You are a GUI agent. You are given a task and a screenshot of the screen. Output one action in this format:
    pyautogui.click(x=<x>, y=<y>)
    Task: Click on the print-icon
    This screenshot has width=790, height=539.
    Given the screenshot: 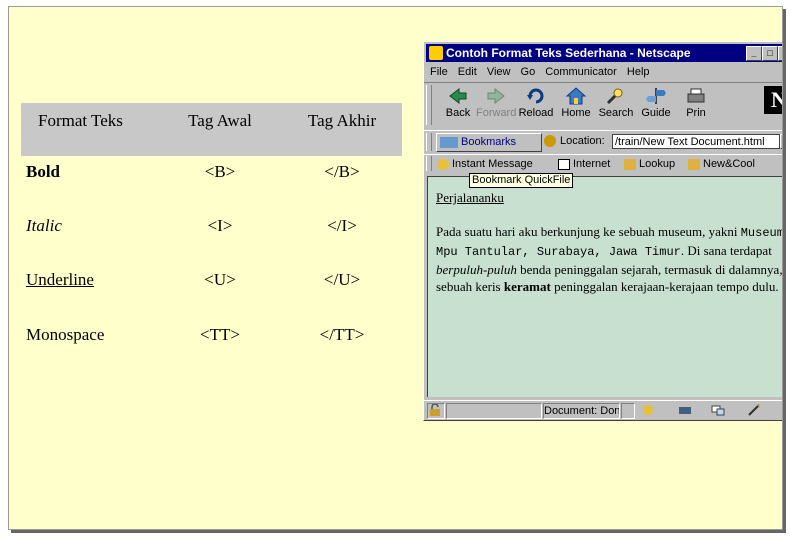 What is the action you would take?
    pyautogui.click(x=696, y=95)
    